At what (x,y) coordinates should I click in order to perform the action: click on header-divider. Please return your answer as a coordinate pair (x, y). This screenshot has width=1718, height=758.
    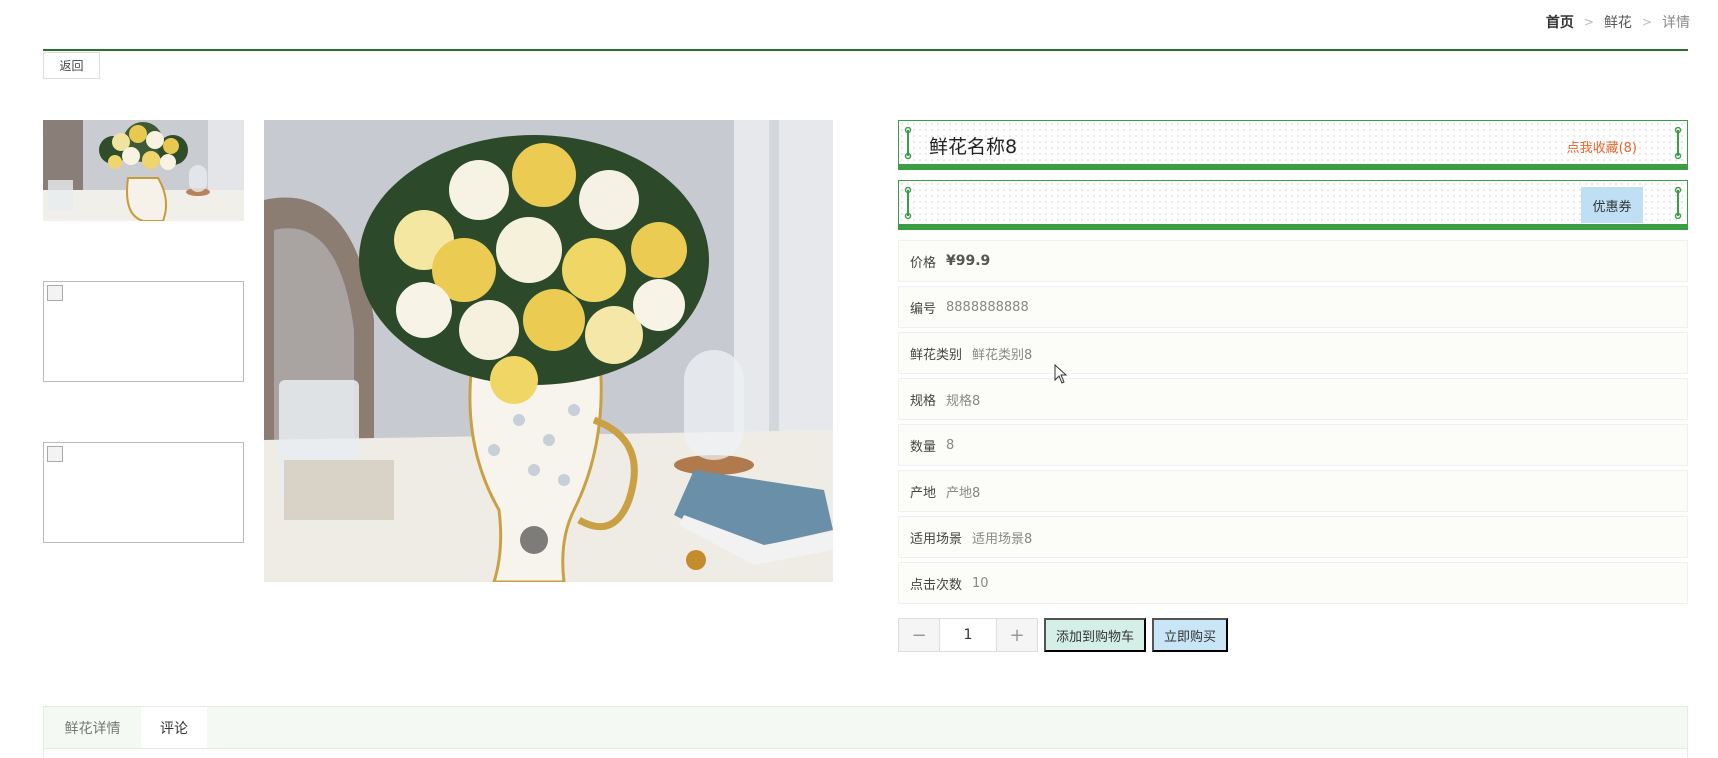
    Looking at the image, I should click on (865, 50).